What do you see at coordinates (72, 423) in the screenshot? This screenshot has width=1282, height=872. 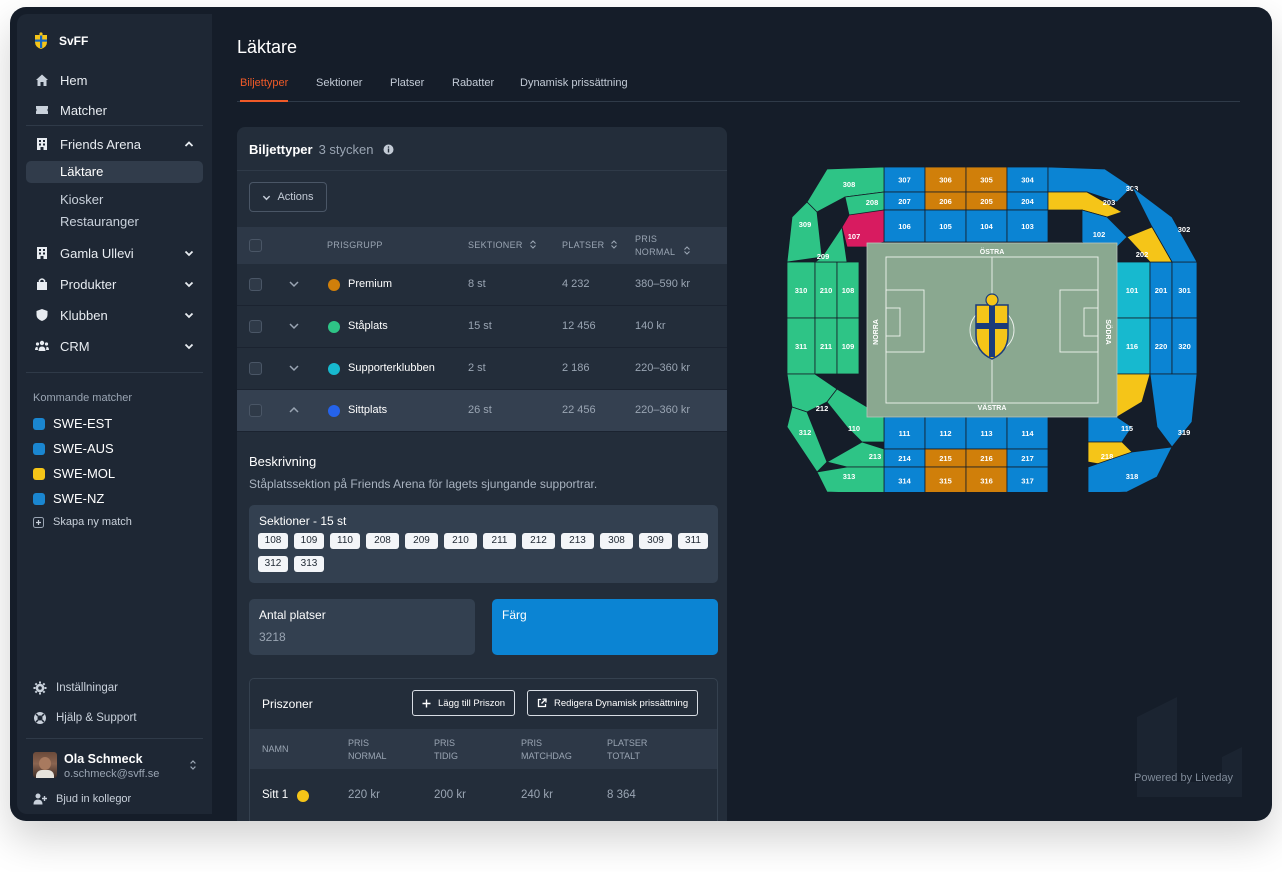 I see `match-item: SWE-EST` at bounding box center [72, 423].